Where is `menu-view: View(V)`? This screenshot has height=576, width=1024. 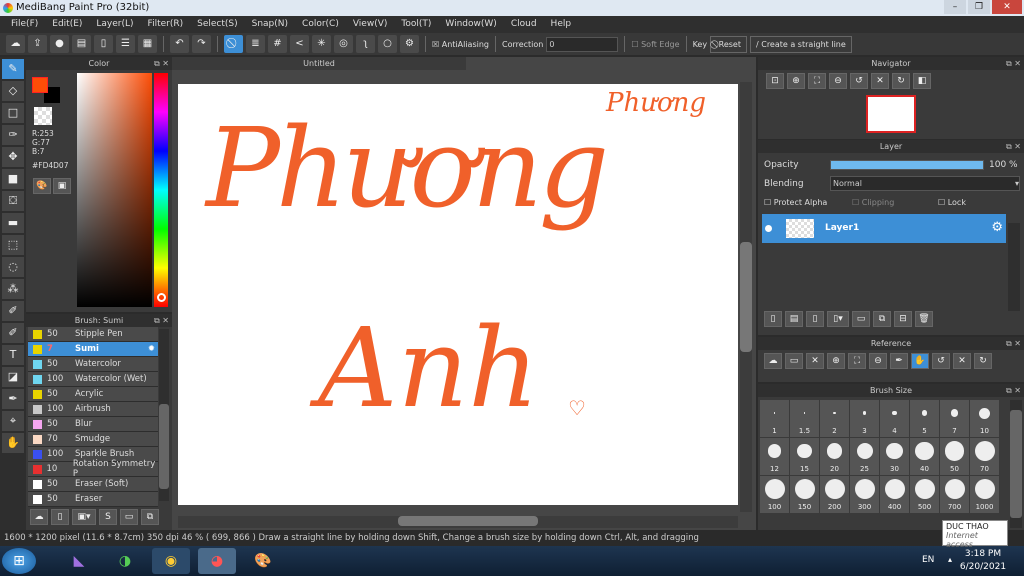
menu-view: View(V) is located at coordinates (370, 24).